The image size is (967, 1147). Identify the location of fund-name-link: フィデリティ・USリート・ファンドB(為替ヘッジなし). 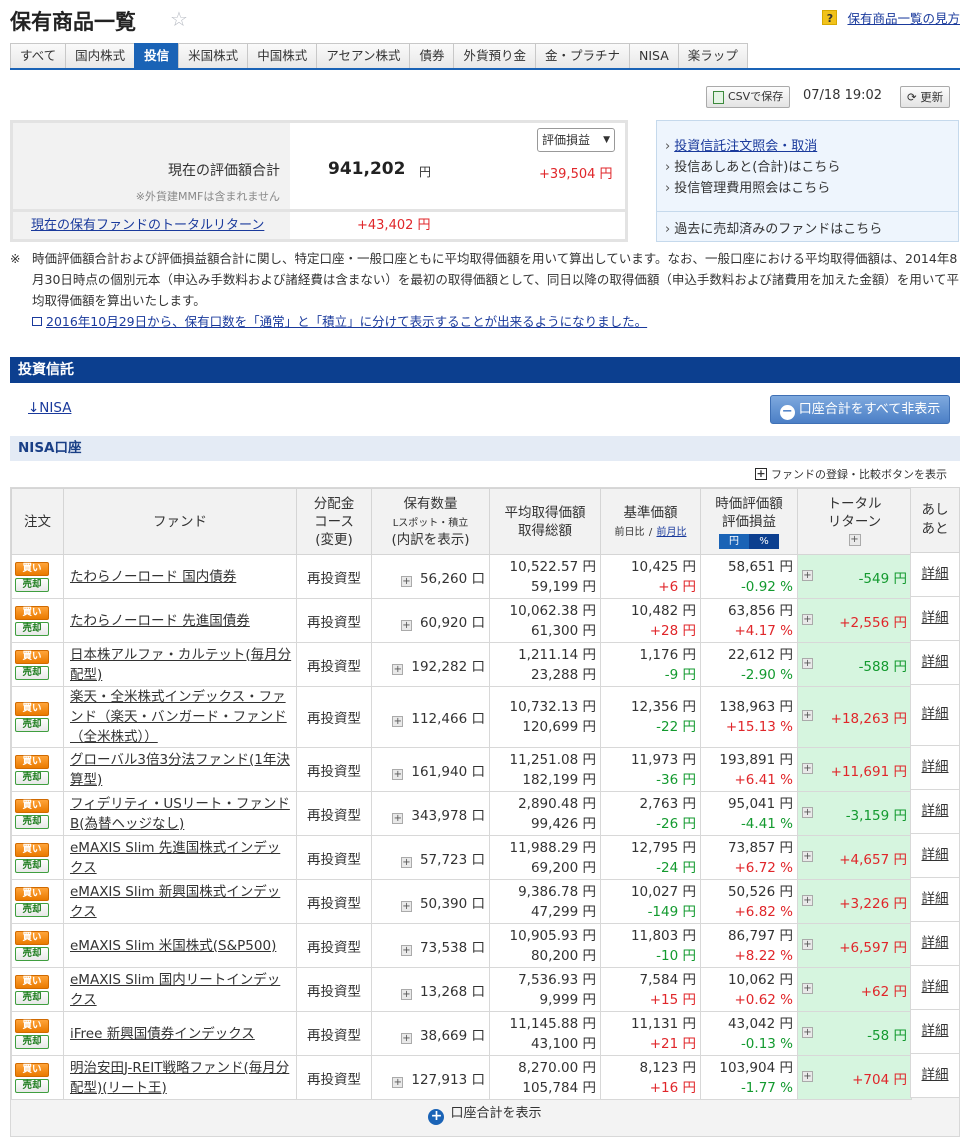
(181, 814).